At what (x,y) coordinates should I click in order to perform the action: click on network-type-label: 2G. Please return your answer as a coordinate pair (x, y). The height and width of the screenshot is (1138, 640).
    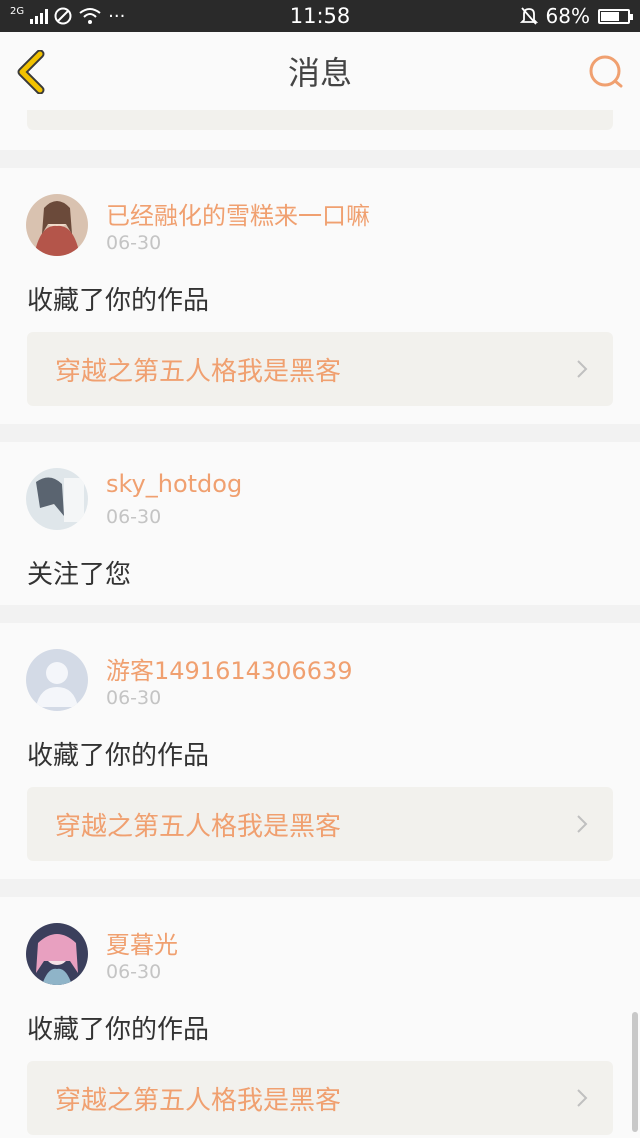
    Looking at the image, I should click on (17, 11).